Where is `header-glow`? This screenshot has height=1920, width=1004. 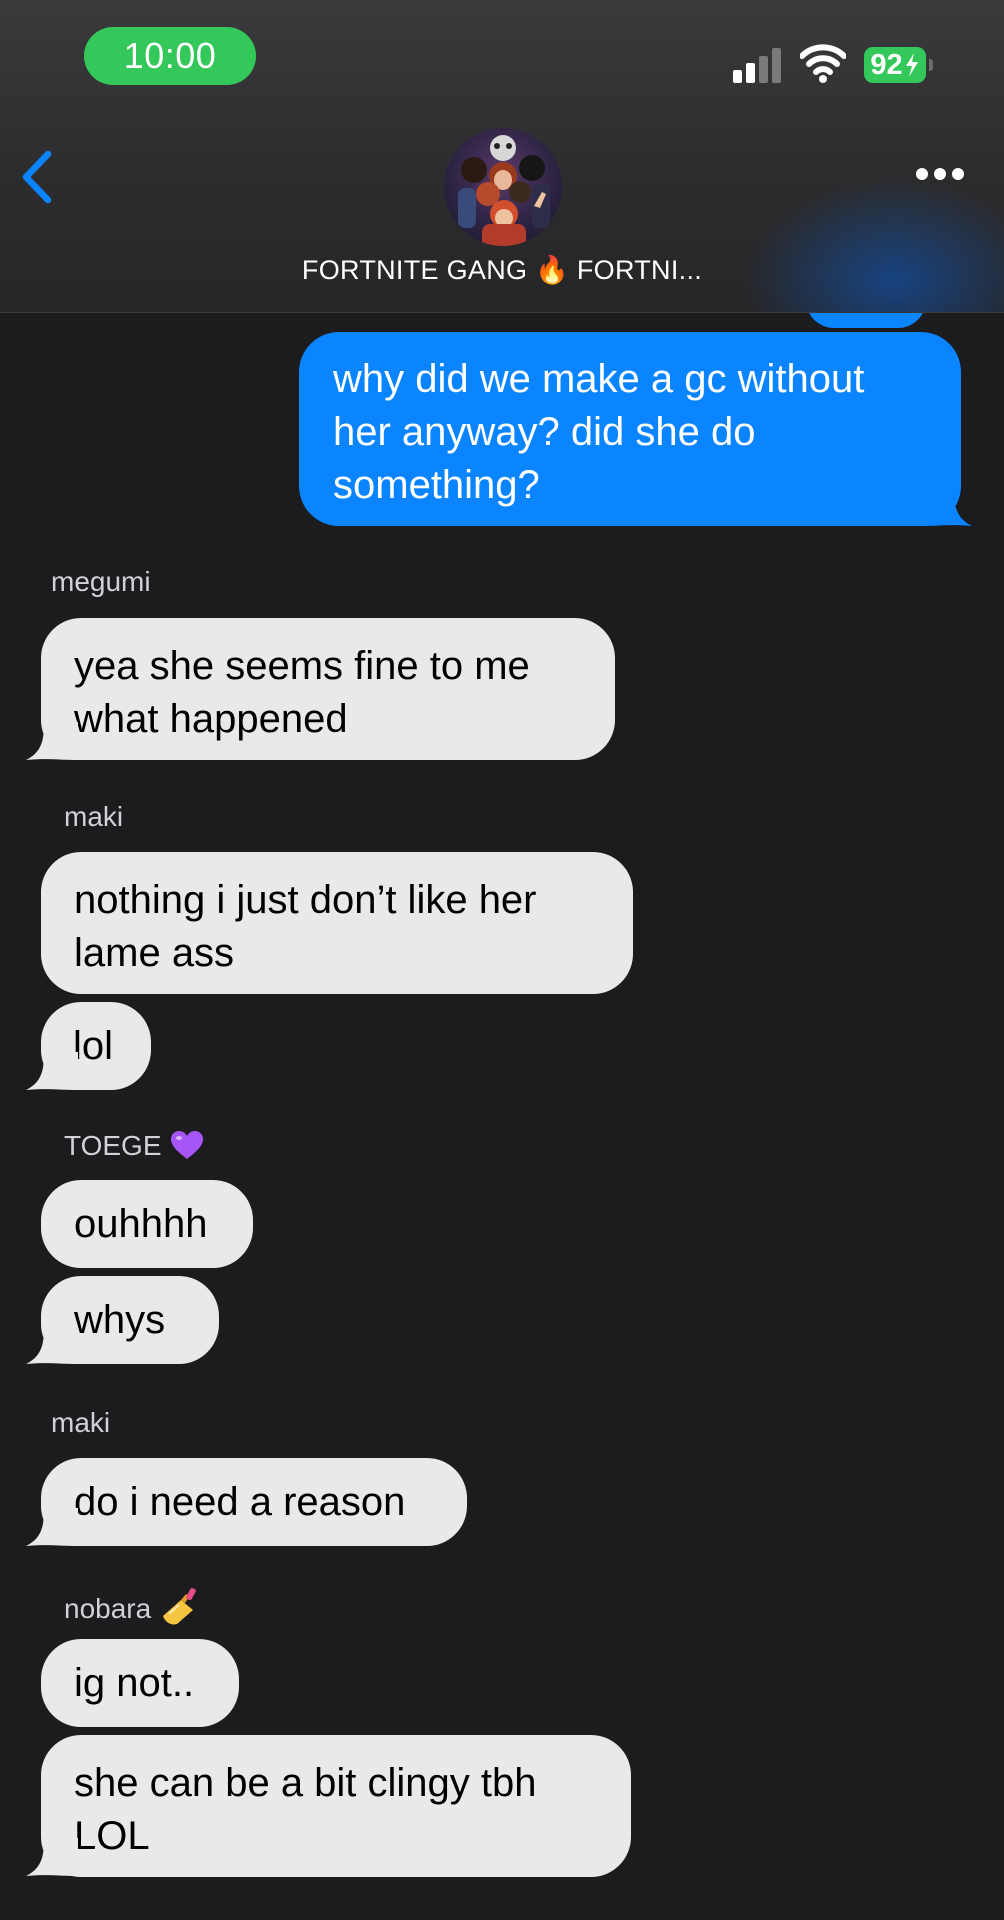 header-glow is located at coordinates (874, 246).